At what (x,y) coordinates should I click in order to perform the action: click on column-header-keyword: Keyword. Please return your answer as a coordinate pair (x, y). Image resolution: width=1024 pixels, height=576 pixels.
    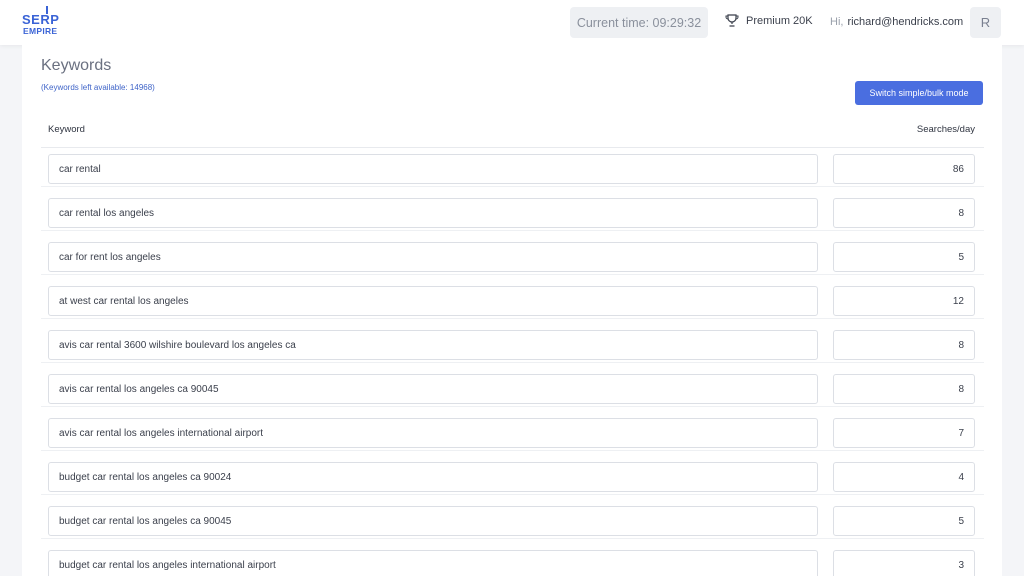
    Looking at the image, I should click on (66, 129).